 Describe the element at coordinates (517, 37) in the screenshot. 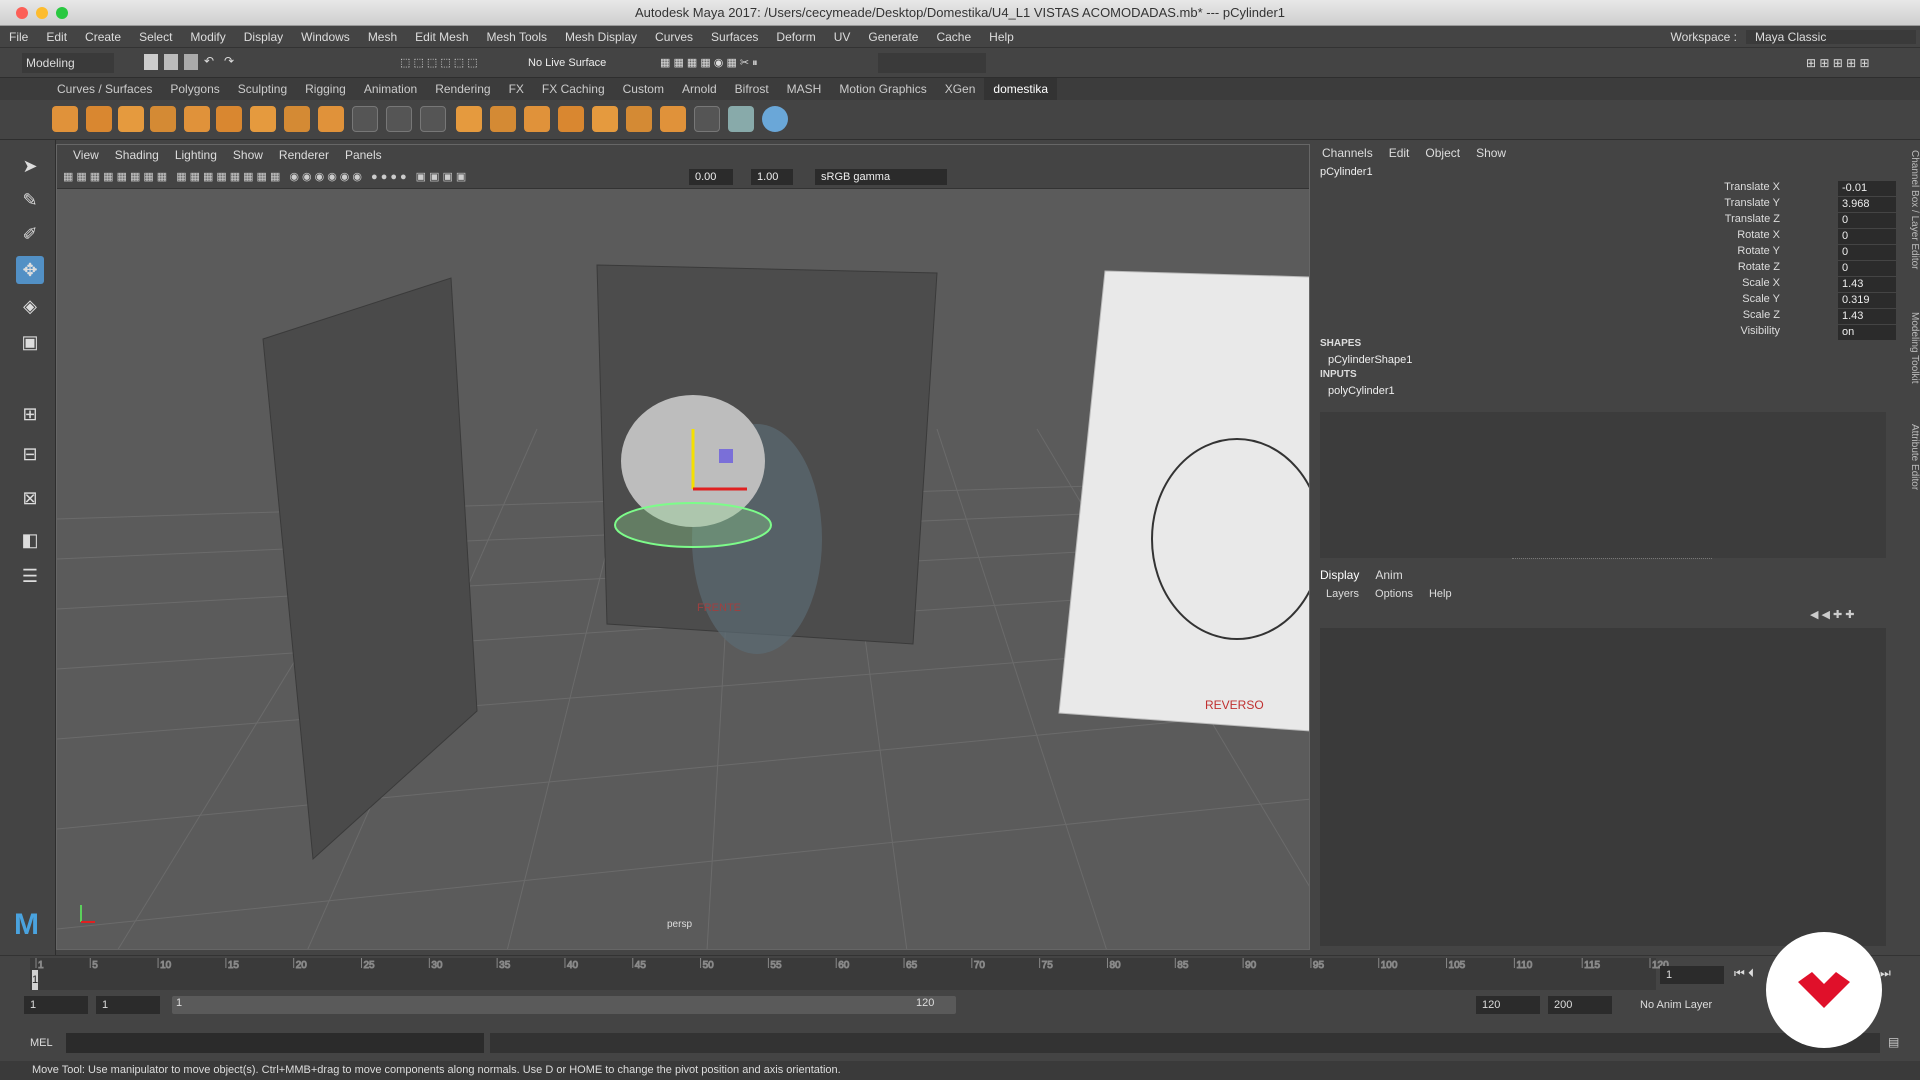

I see `menu-mesh-tools: Mesh Tools` at that location.